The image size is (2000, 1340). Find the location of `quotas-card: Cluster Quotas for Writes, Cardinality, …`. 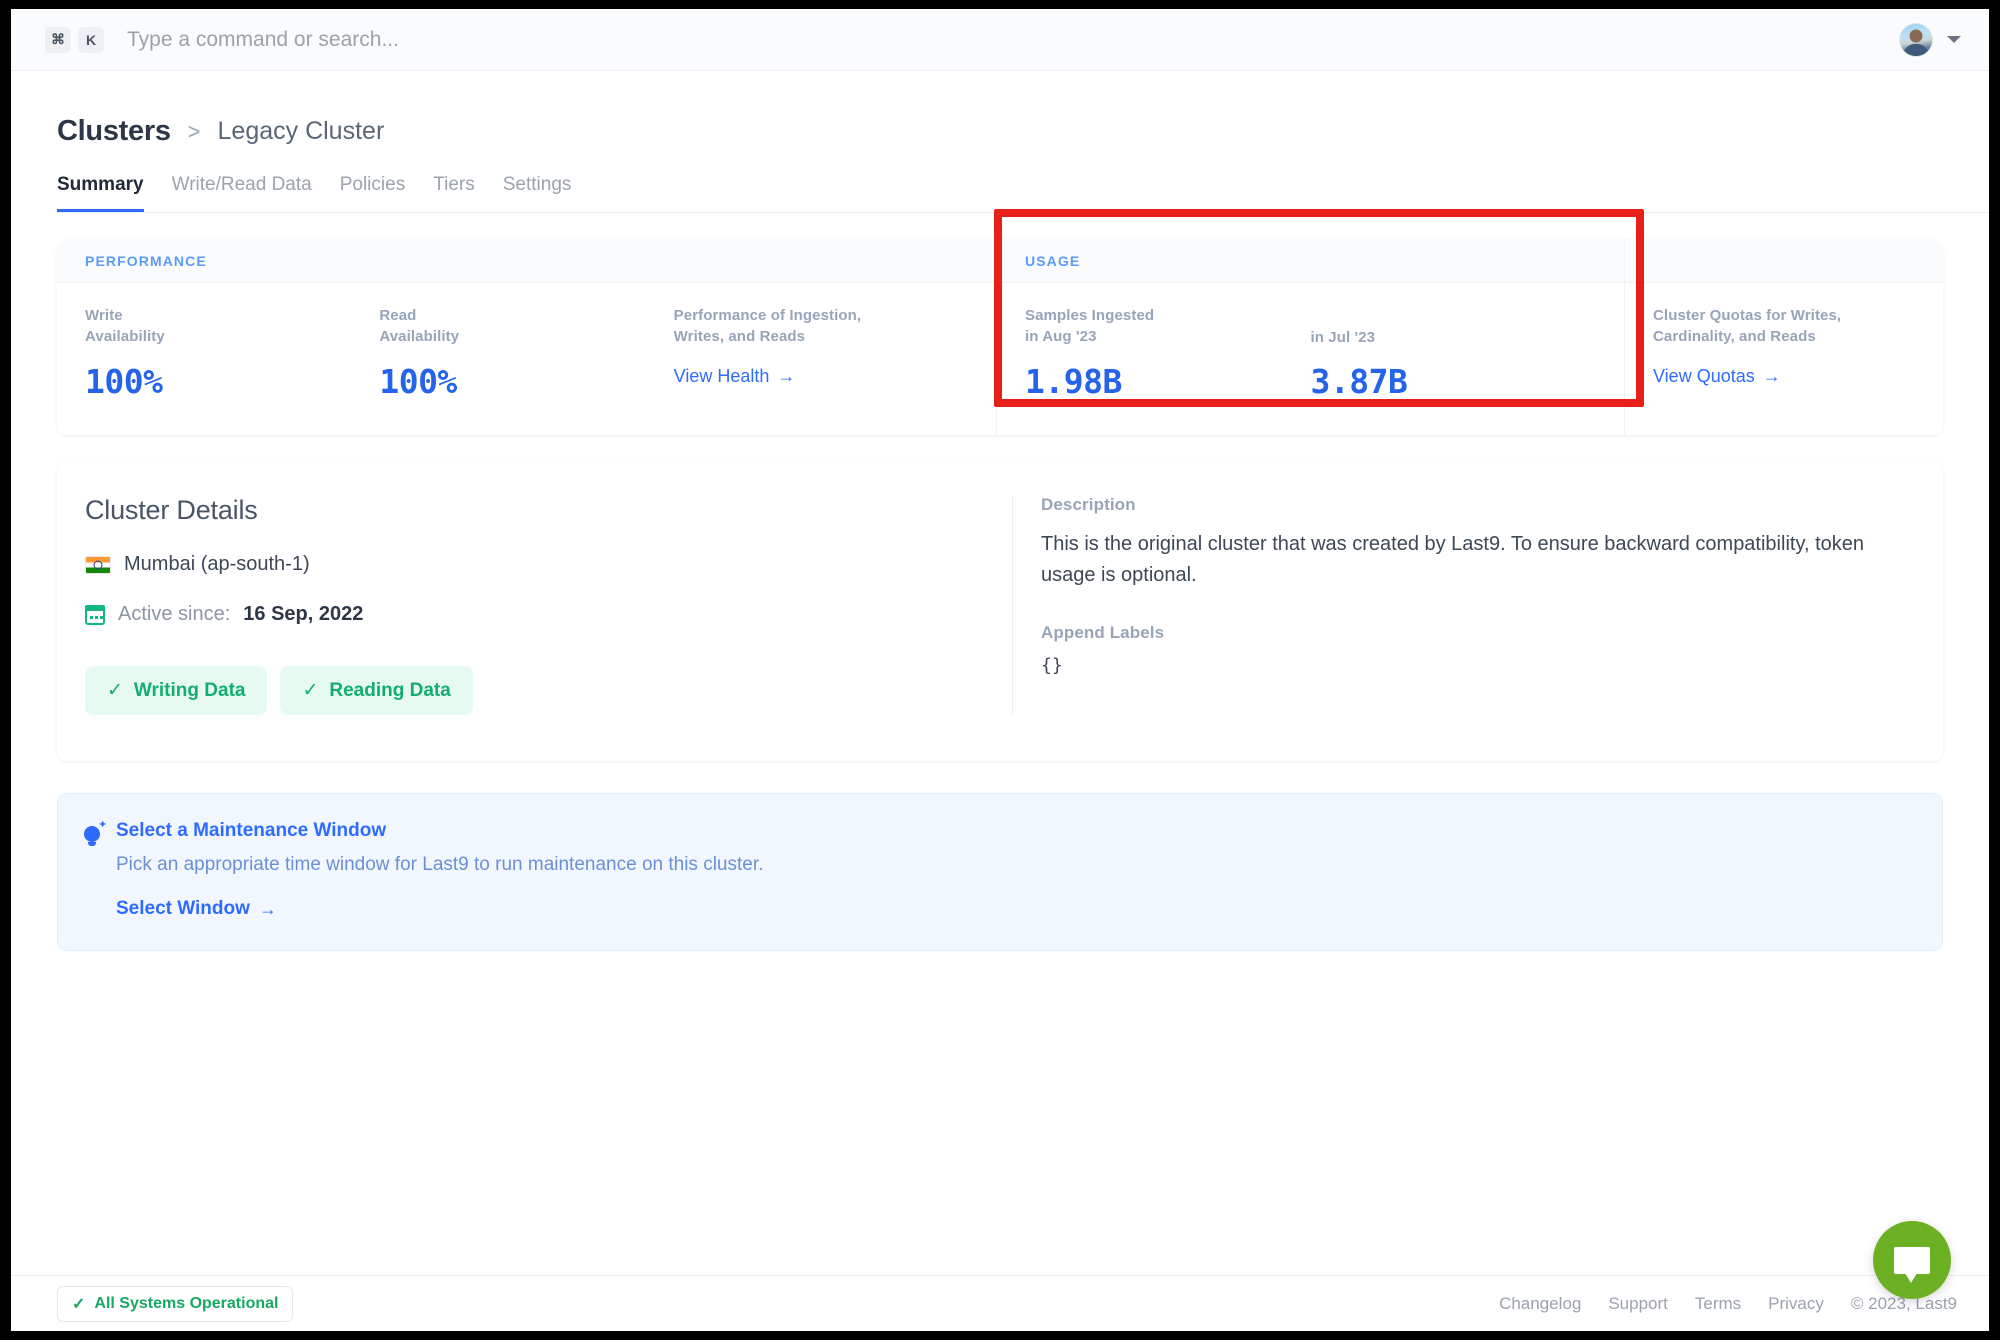

quotas-card: Cluster Quotas for Writes, Cardinality, … is located at coordinates (1783, 337).